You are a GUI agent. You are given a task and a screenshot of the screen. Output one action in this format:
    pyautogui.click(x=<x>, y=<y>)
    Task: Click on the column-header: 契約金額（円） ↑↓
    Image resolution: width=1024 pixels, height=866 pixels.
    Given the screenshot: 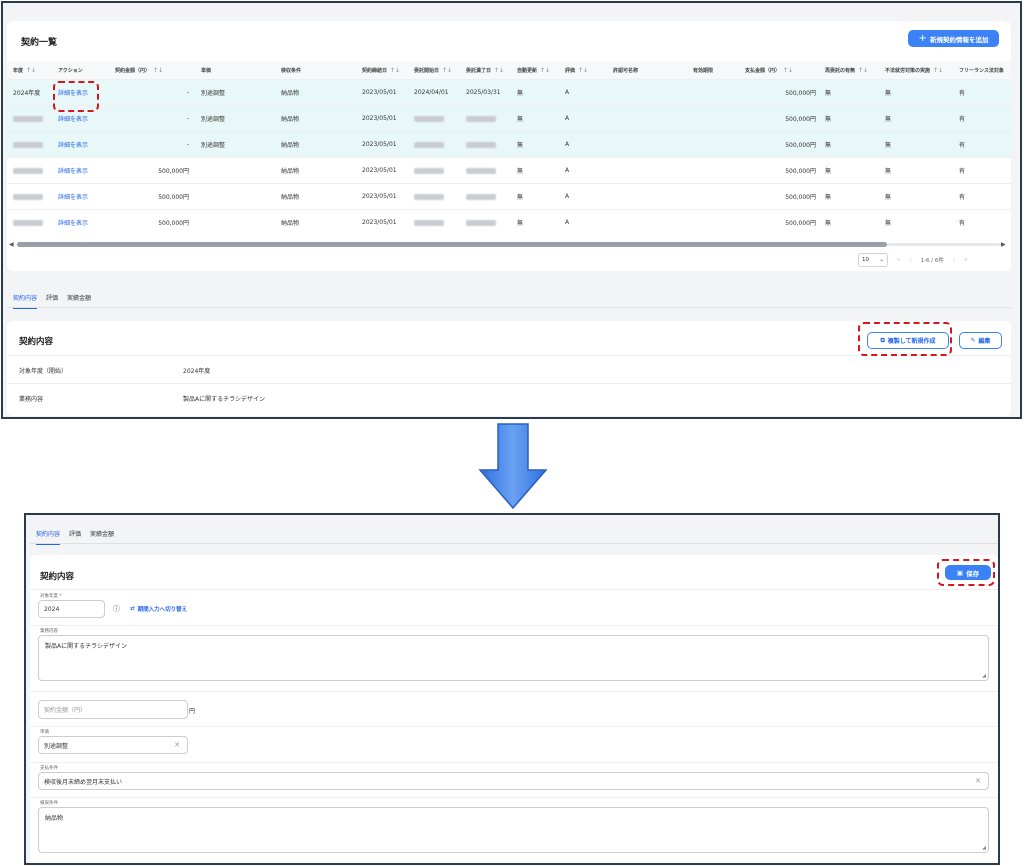 What is the action you would take?
    pyautogui.click(x=154, y=70)
    